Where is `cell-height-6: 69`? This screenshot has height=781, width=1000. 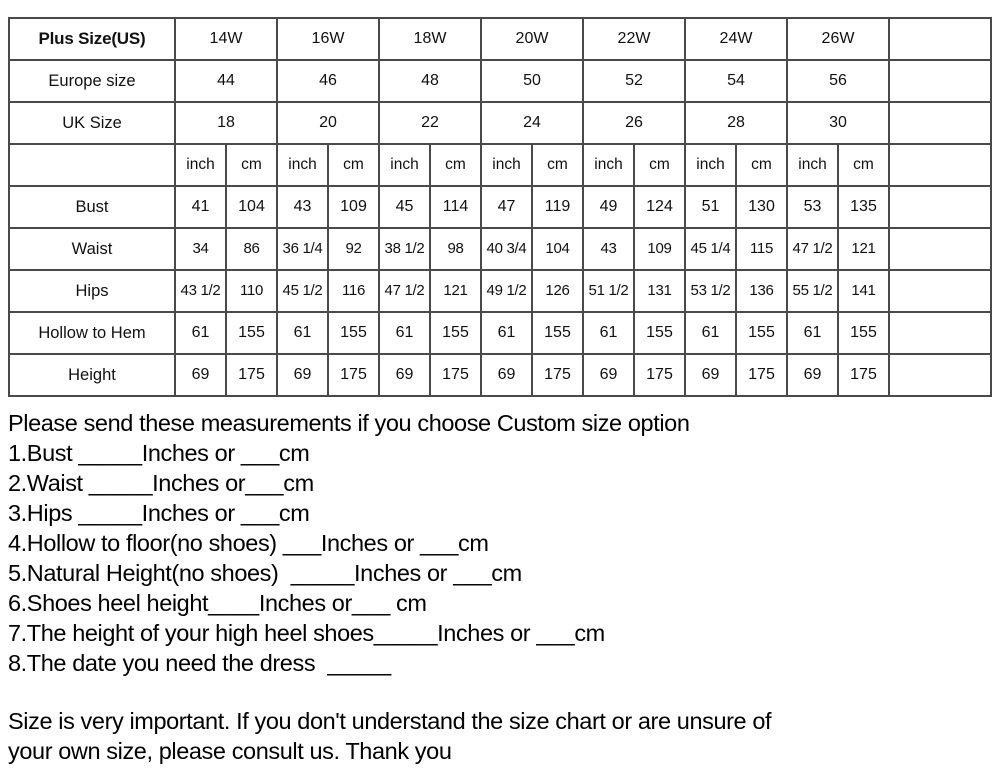
cell-height-6: 69 is located at coordinates (506, 375).